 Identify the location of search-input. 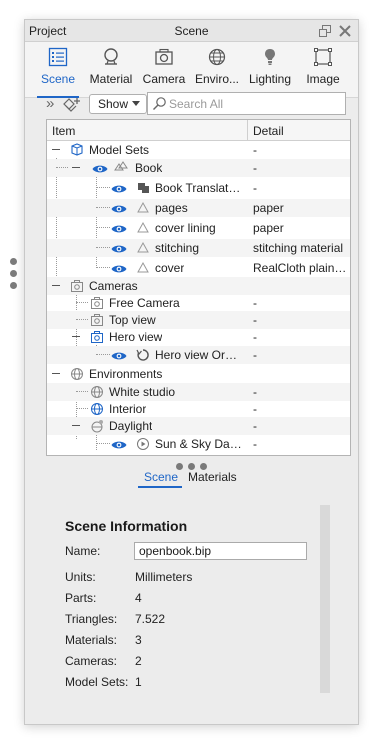
(254, 103).